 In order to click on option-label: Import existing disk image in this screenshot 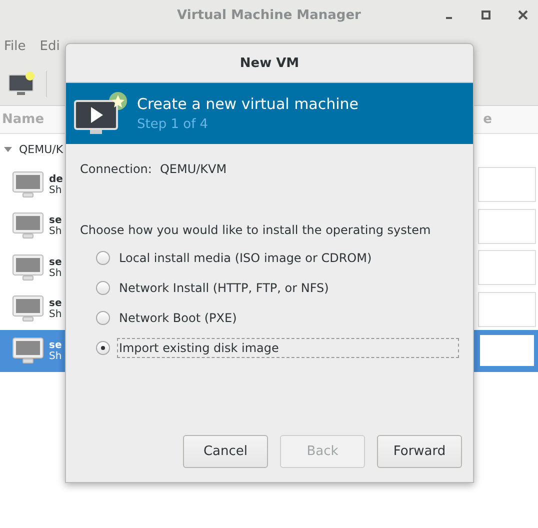, I will do `click(287, 348)`.